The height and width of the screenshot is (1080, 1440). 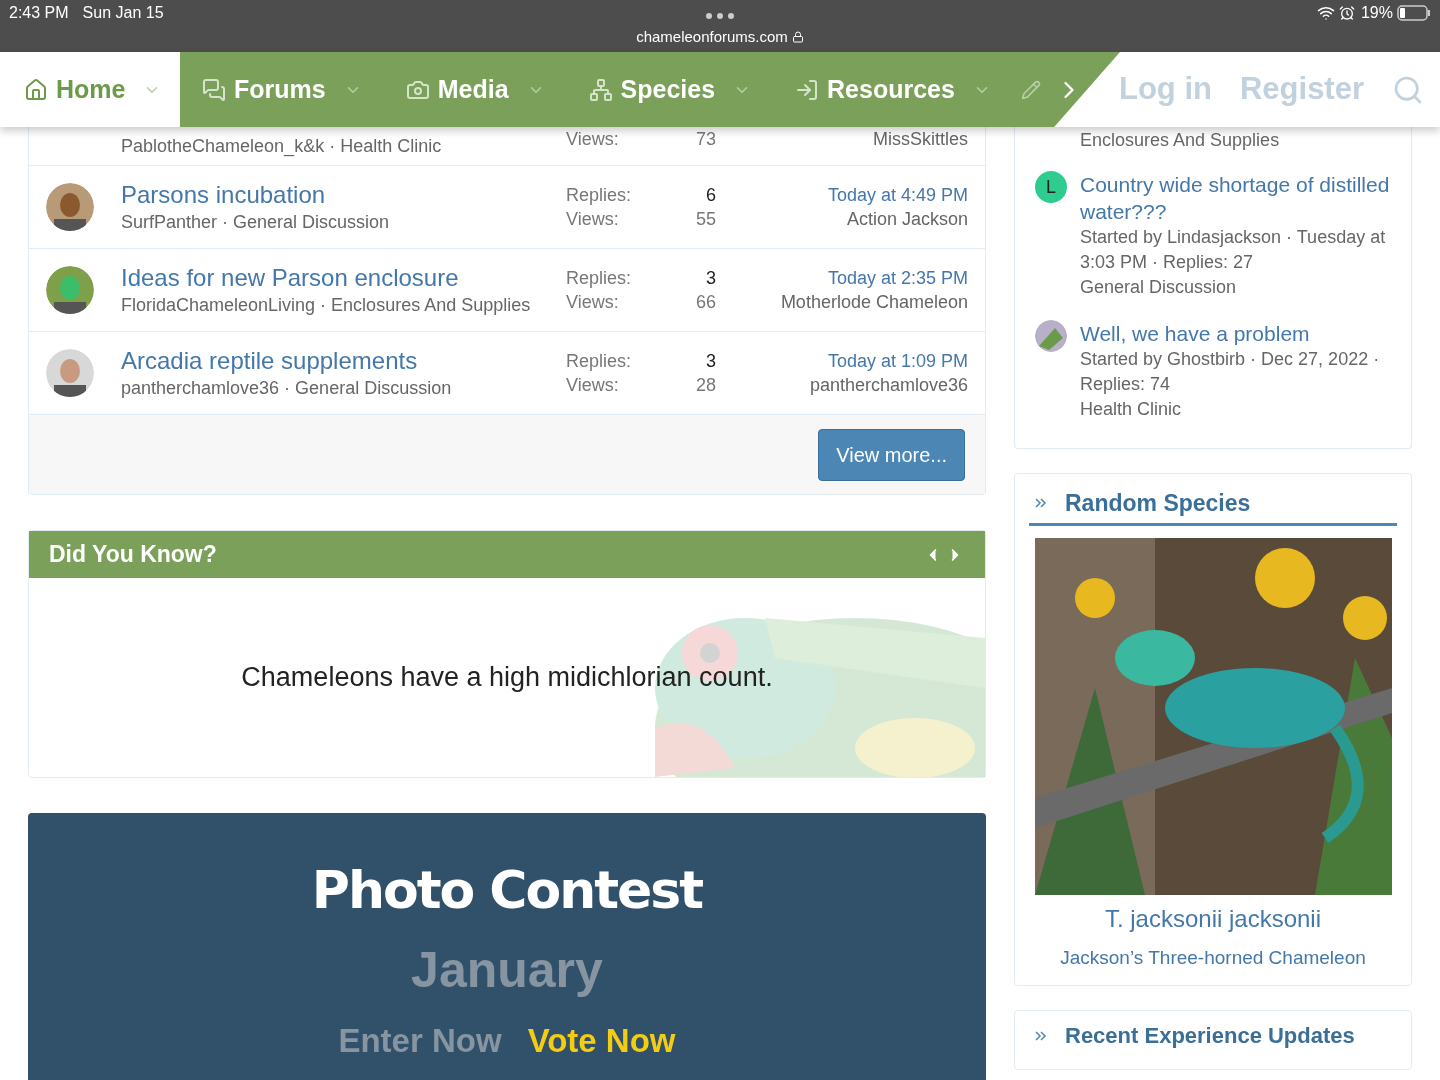 I want to click on url-text: chameleonforums.com, so click(x=712, y=37).